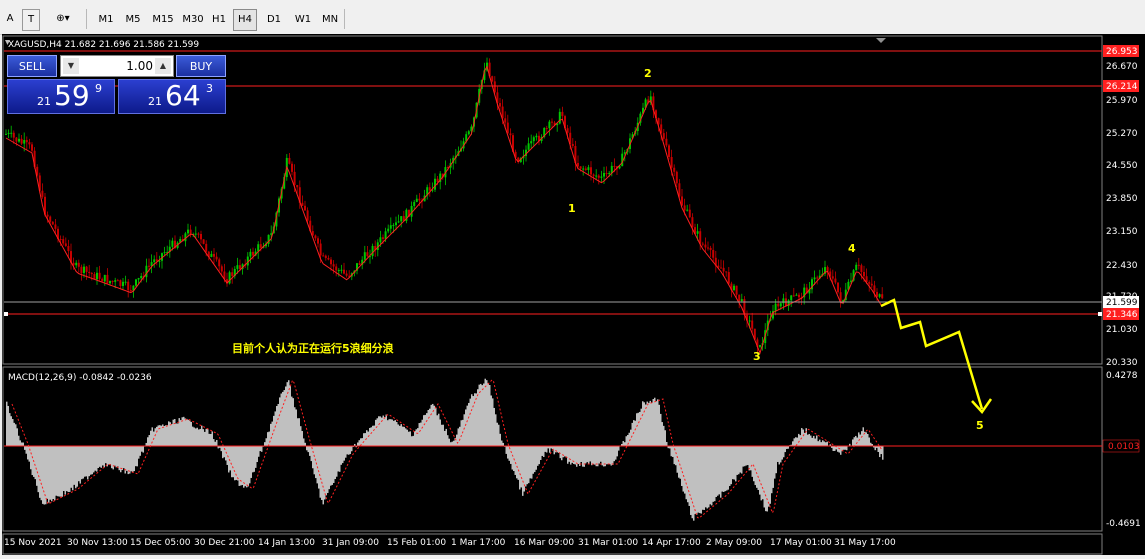 The width and height of the screenshot is (1145, 559). What do you see at coordinates (133, 20) in the screenshot?
I see `timeframe-m5-button: M5` at bounding box center [133, 20].